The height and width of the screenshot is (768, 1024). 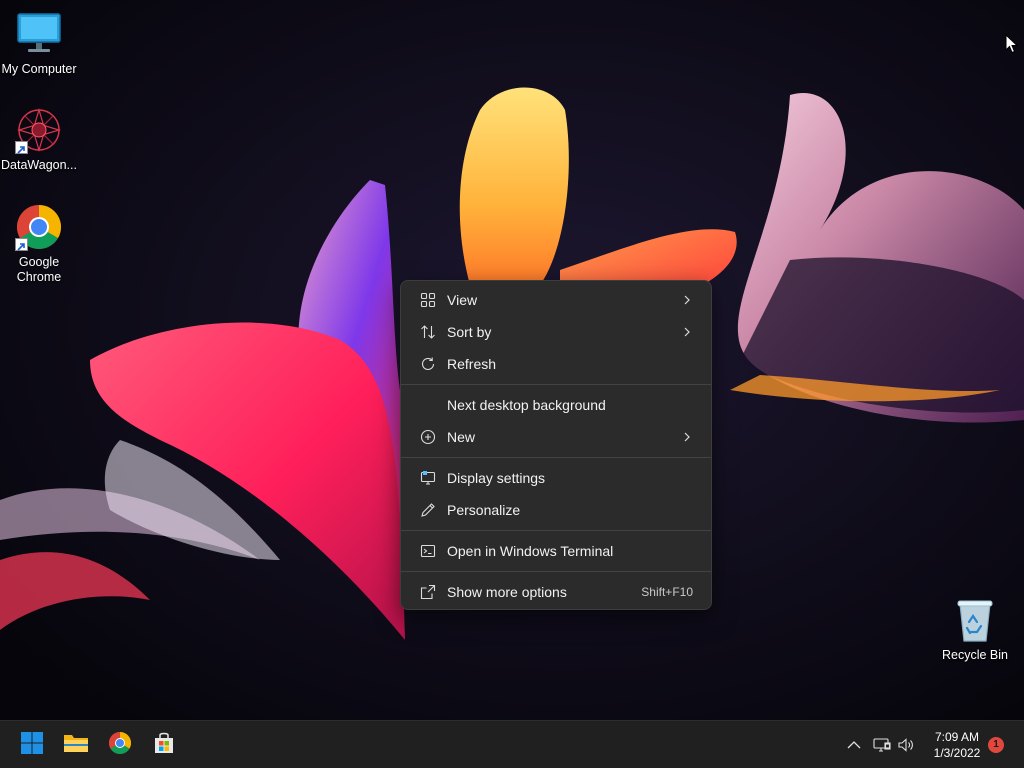 What do you see at coordinates (1012, 46) in the screenshot?
I see `mouse-pointer-icon` at bounding box center [1012, 46].